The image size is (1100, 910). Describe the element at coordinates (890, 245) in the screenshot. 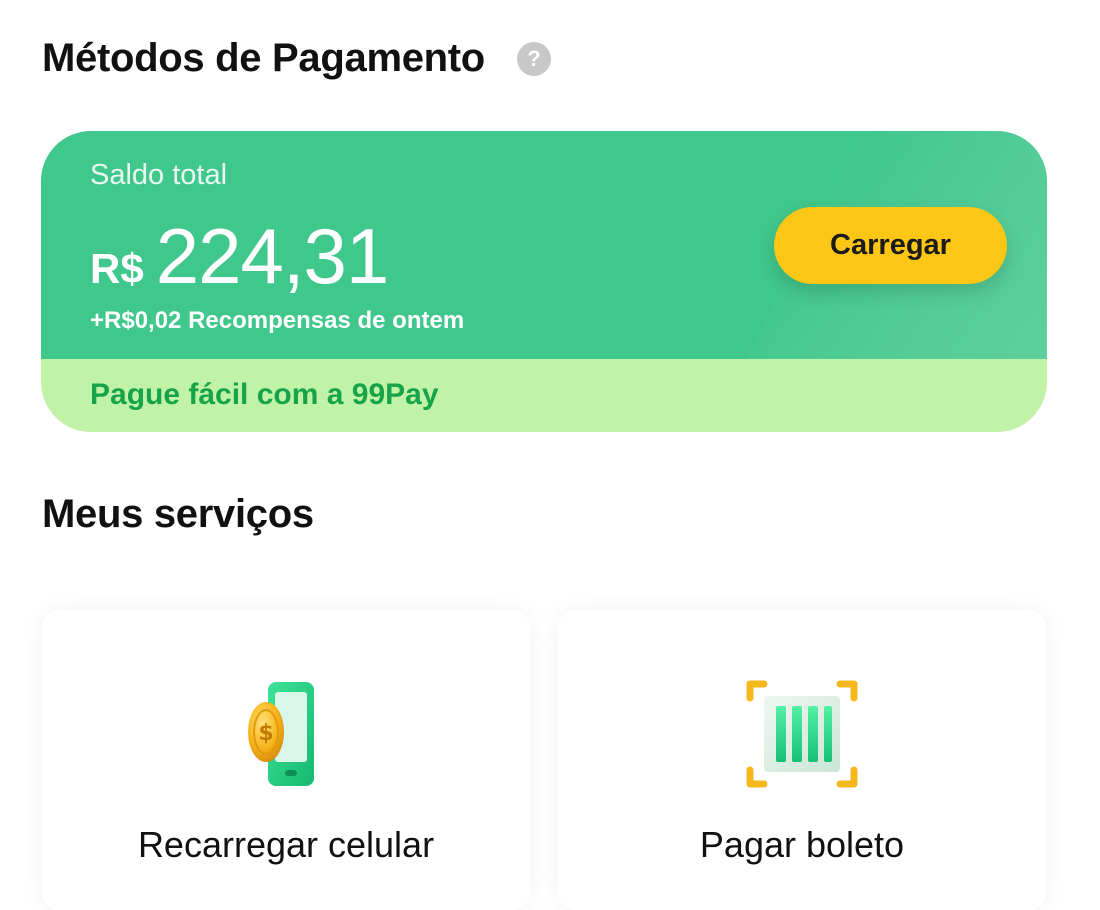

I see `topup-button: Carregar` at that location.